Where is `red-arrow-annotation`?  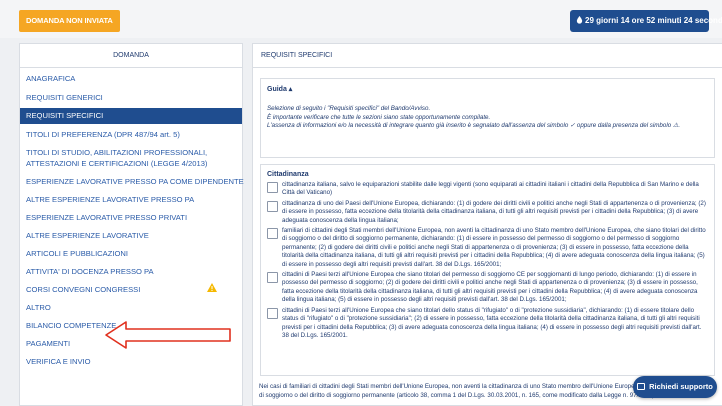
red-arrow-annotation is located at coordinates (168, 335).